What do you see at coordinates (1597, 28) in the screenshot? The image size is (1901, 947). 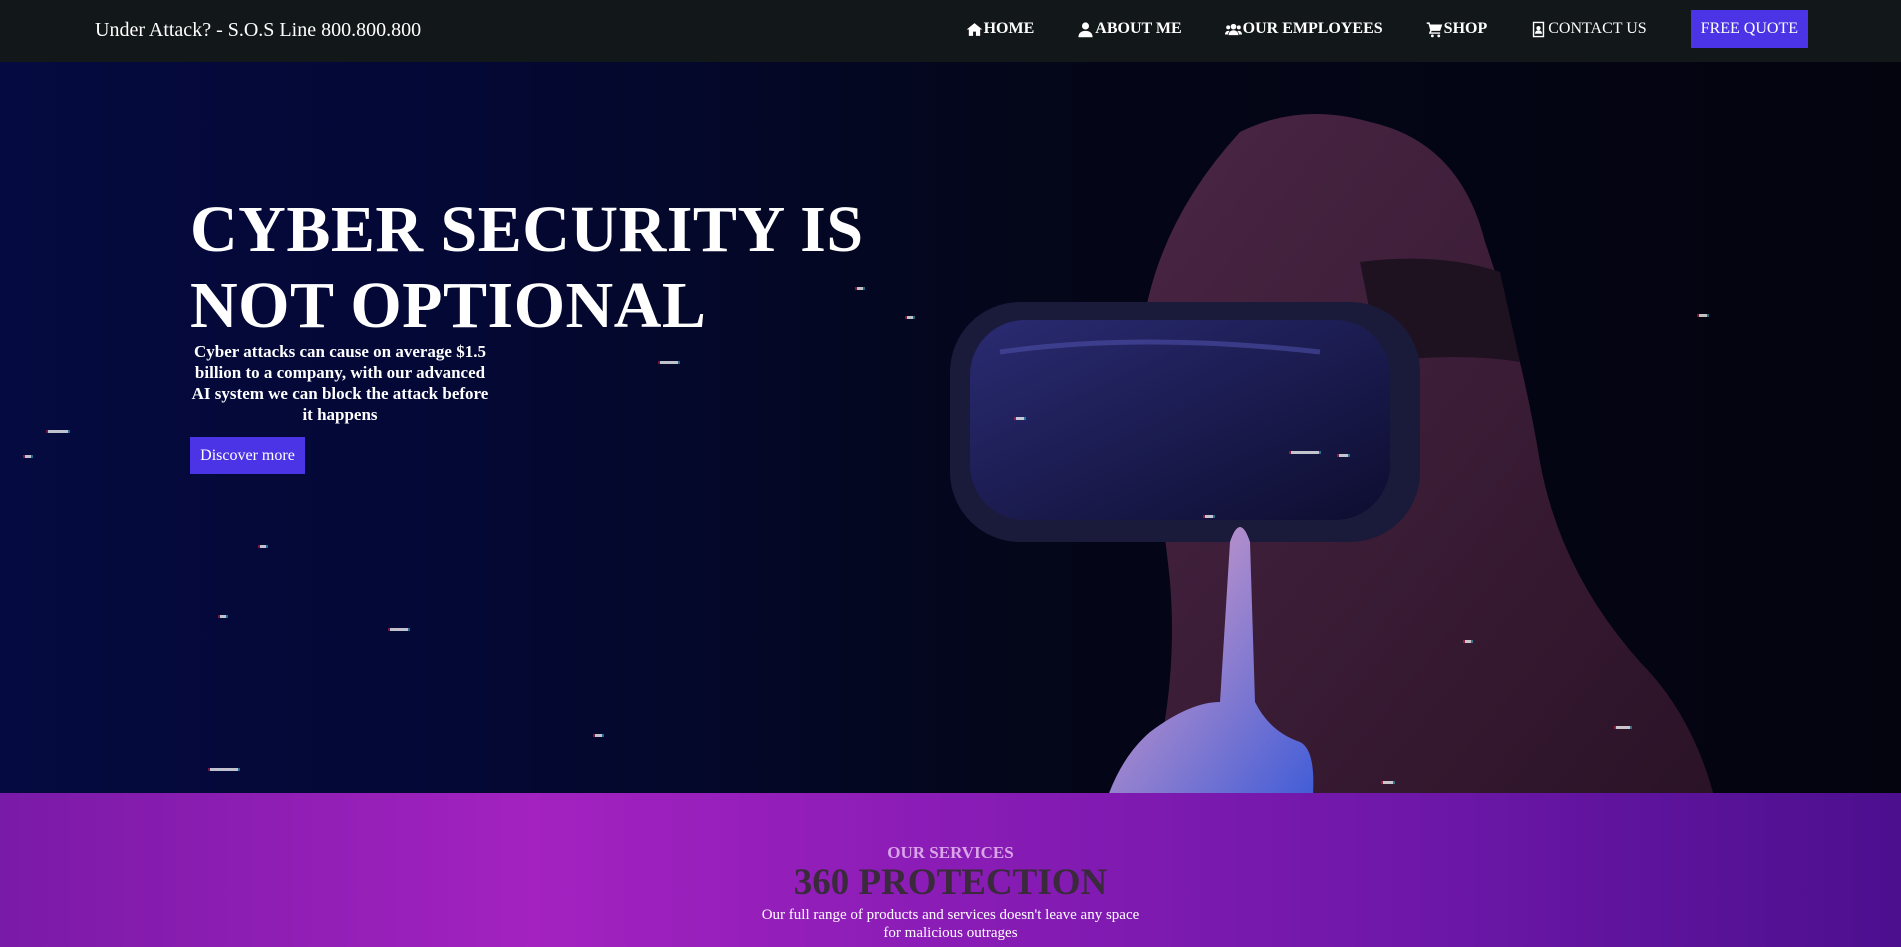 I see `nav-contact-label: CONTACT US` at bounding box center [1597, 28].